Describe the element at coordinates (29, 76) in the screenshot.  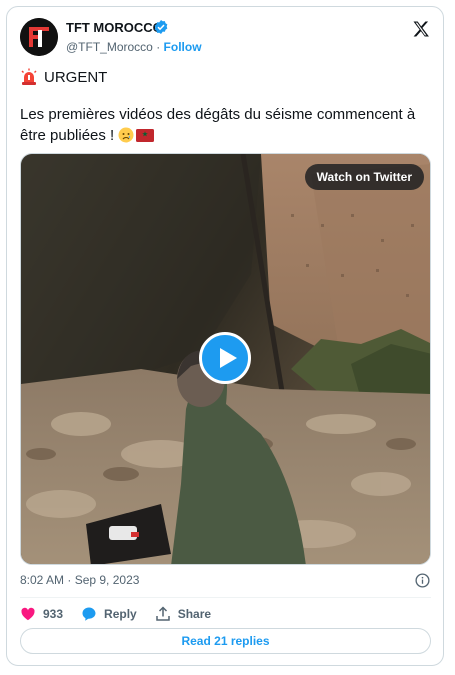
I see `siren-icon` at that location.